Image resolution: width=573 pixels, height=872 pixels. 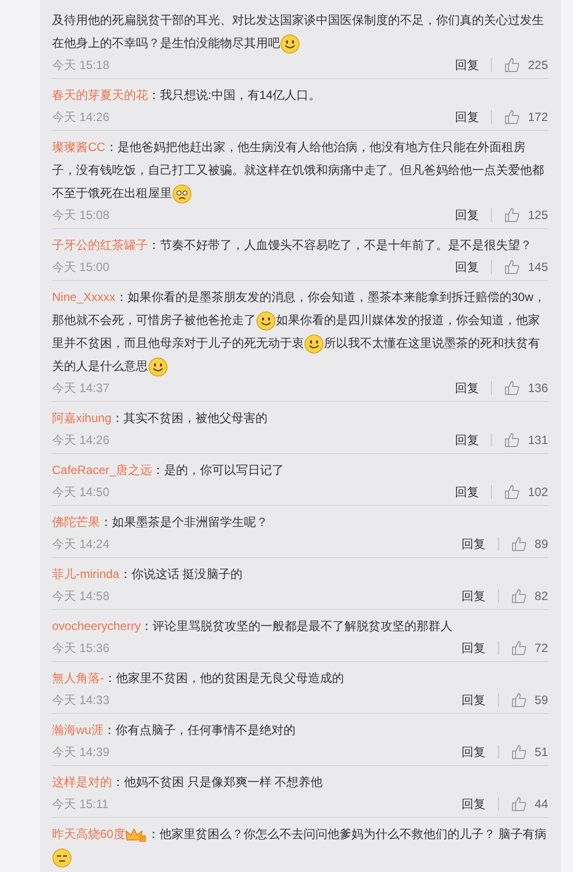 I want to click on comment-text: ：他妈不贫困 只是像郑爽一样 不想养他, so click(x=217, y=782).